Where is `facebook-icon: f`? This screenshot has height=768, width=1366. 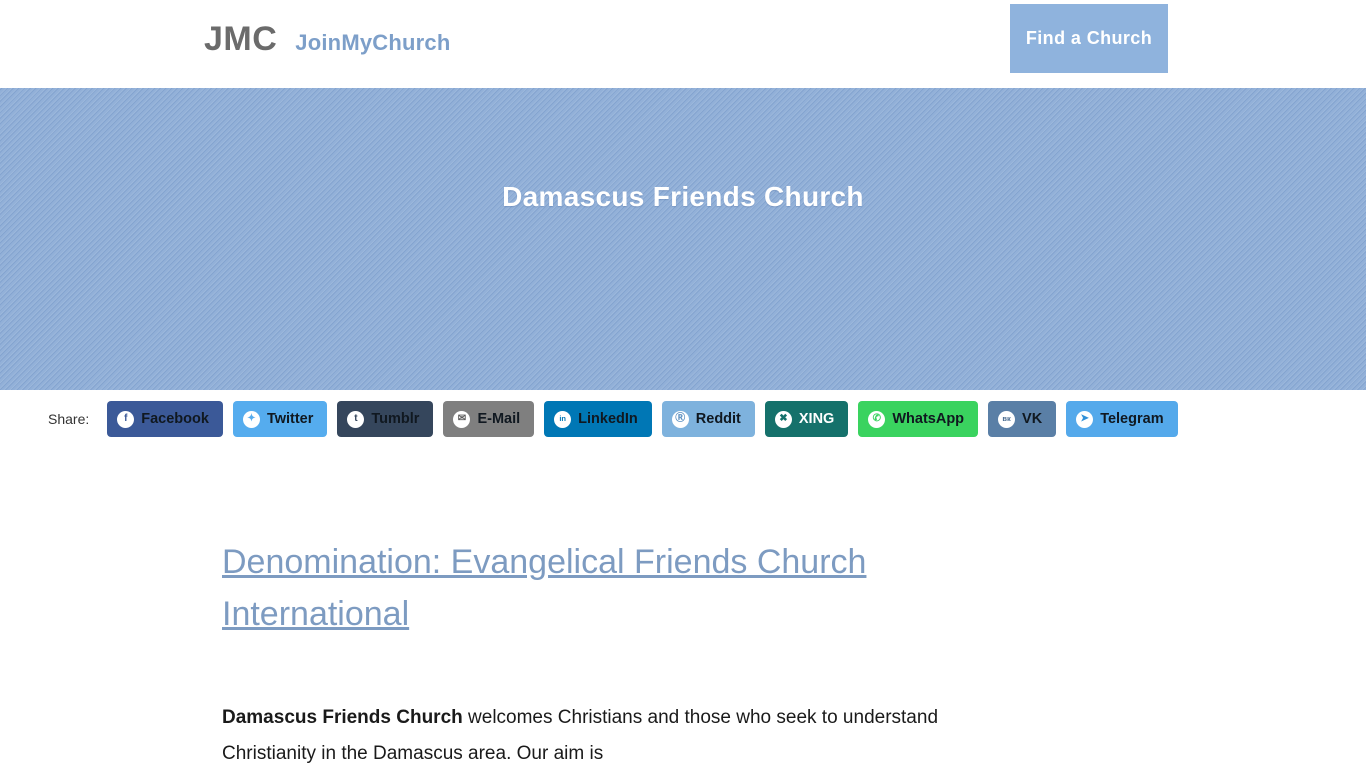
facebook-icon: f is located at coordinates (126, 419).